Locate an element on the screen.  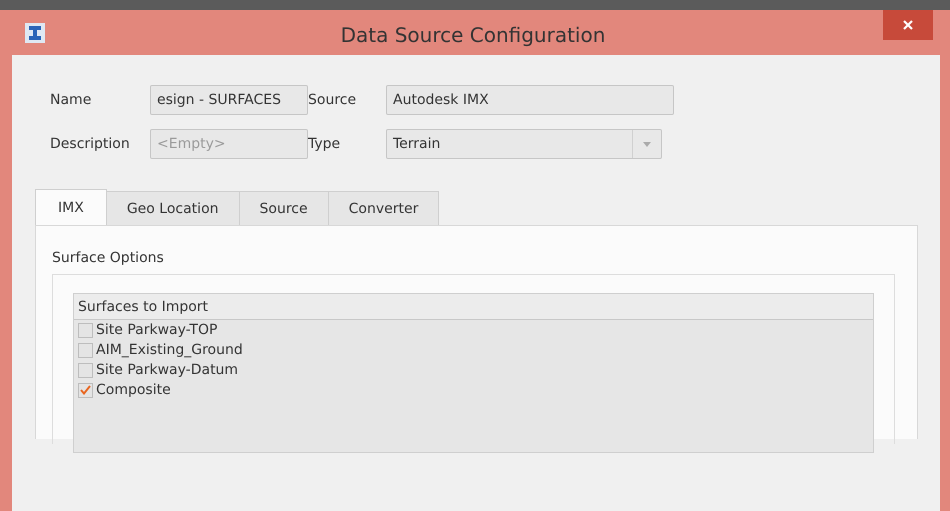
surface-name: Site Parkway-TOP is located at coordinates (157, 330).